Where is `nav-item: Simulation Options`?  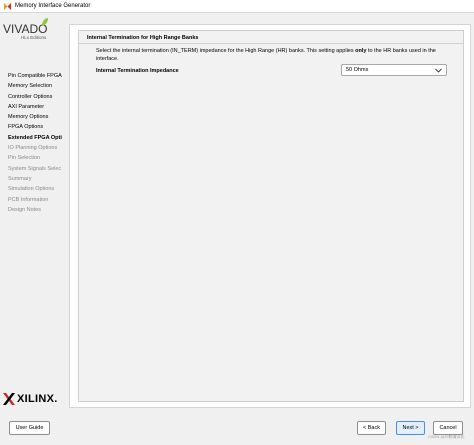
nav-item: Simulation Options is located at coordinates (36, 189).